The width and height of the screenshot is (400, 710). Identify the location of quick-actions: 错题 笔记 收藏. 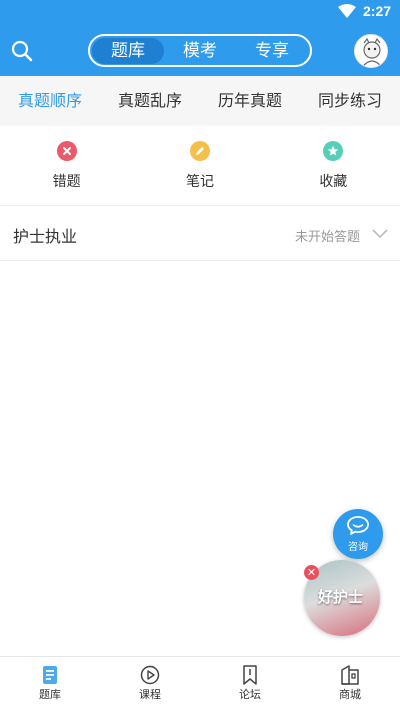
(200, 166).